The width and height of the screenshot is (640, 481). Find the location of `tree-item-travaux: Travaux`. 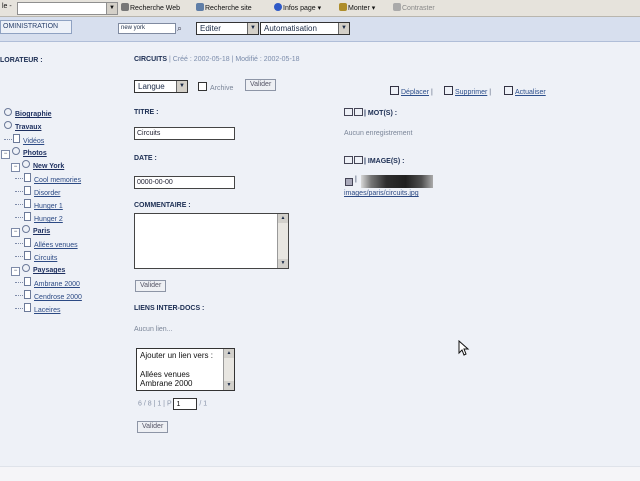

tree-item-travaux: Travaux is located at coordinates (22, 127).